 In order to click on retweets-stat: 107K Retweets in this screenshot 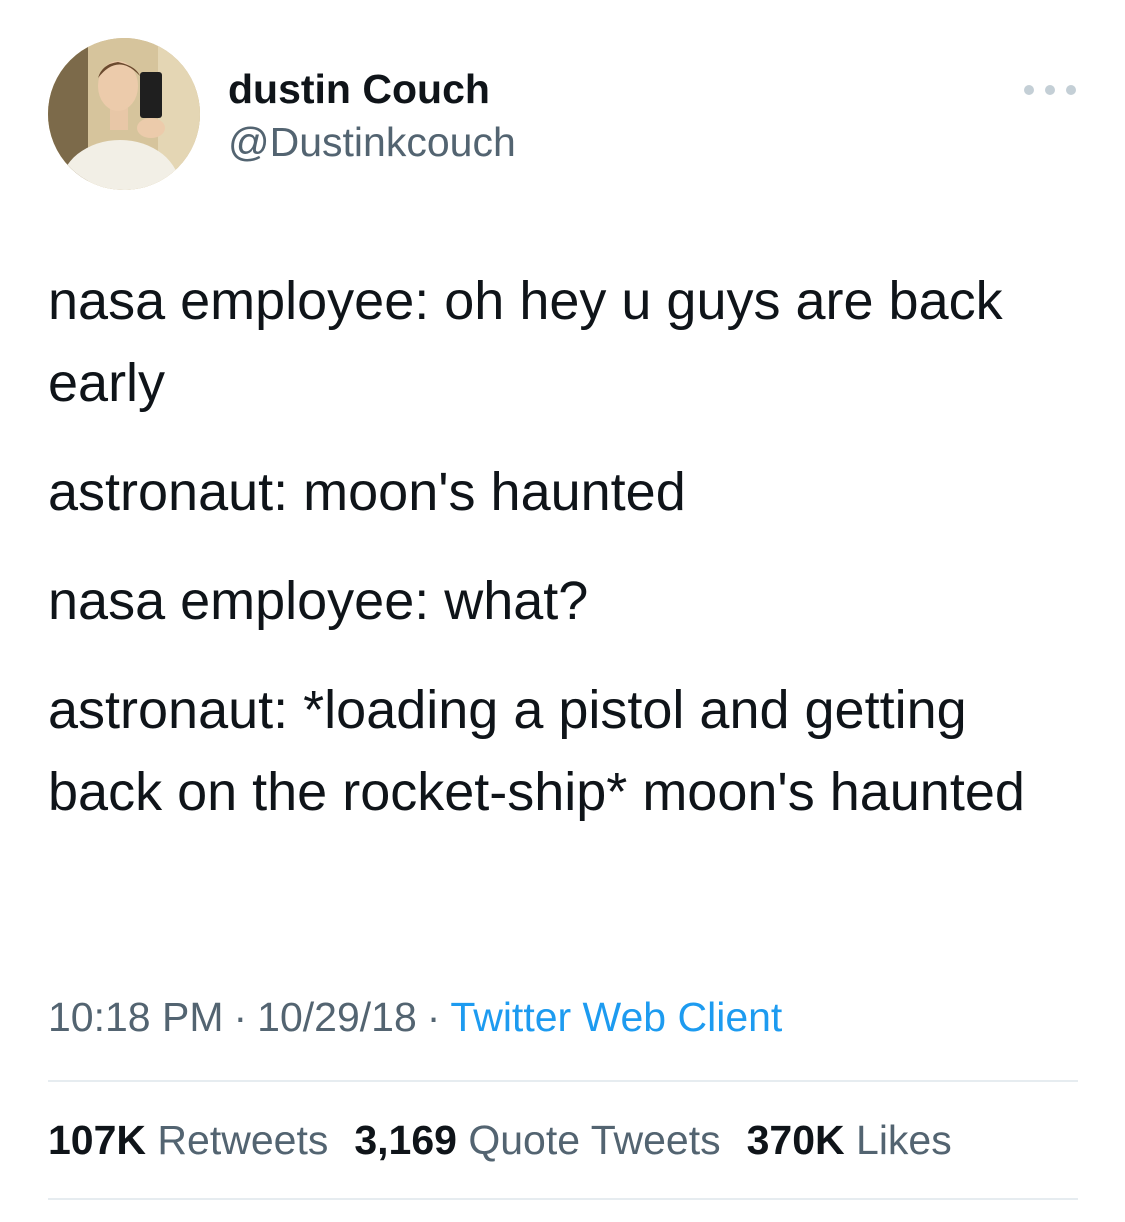, I will do `click(188, 1140)`.